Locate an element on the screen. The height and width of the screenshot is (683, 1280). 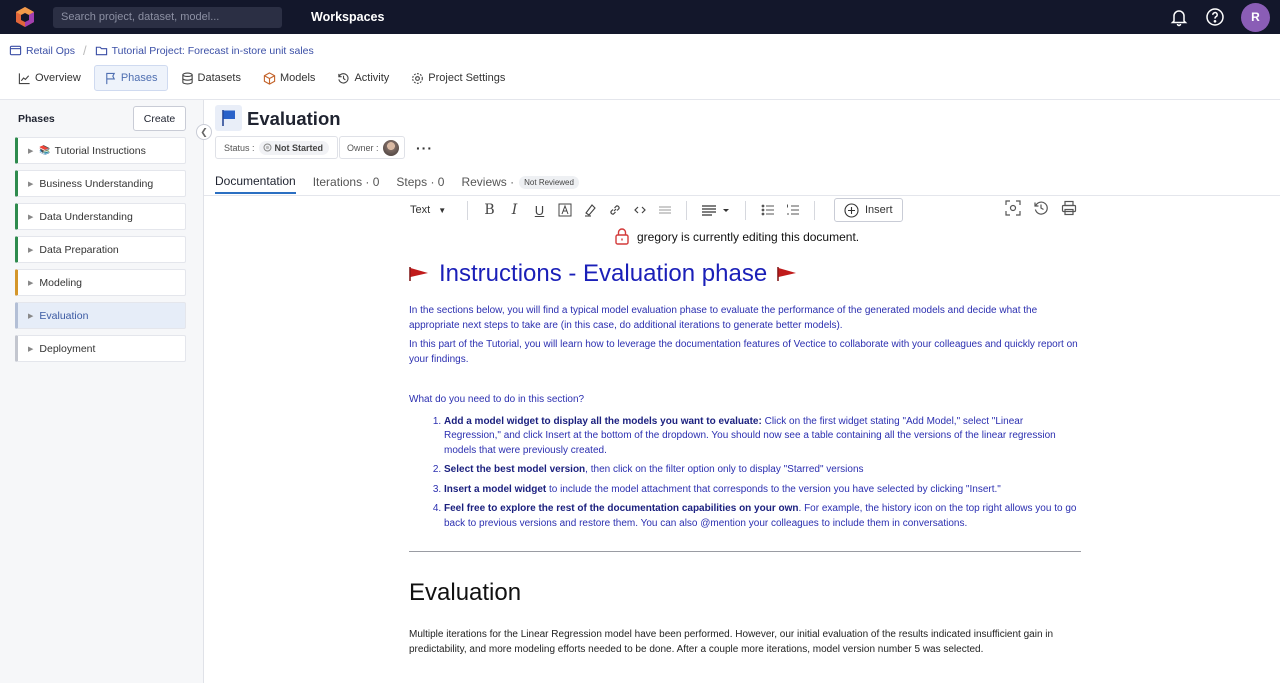
doc-divider is located at coordinates (745, 551).